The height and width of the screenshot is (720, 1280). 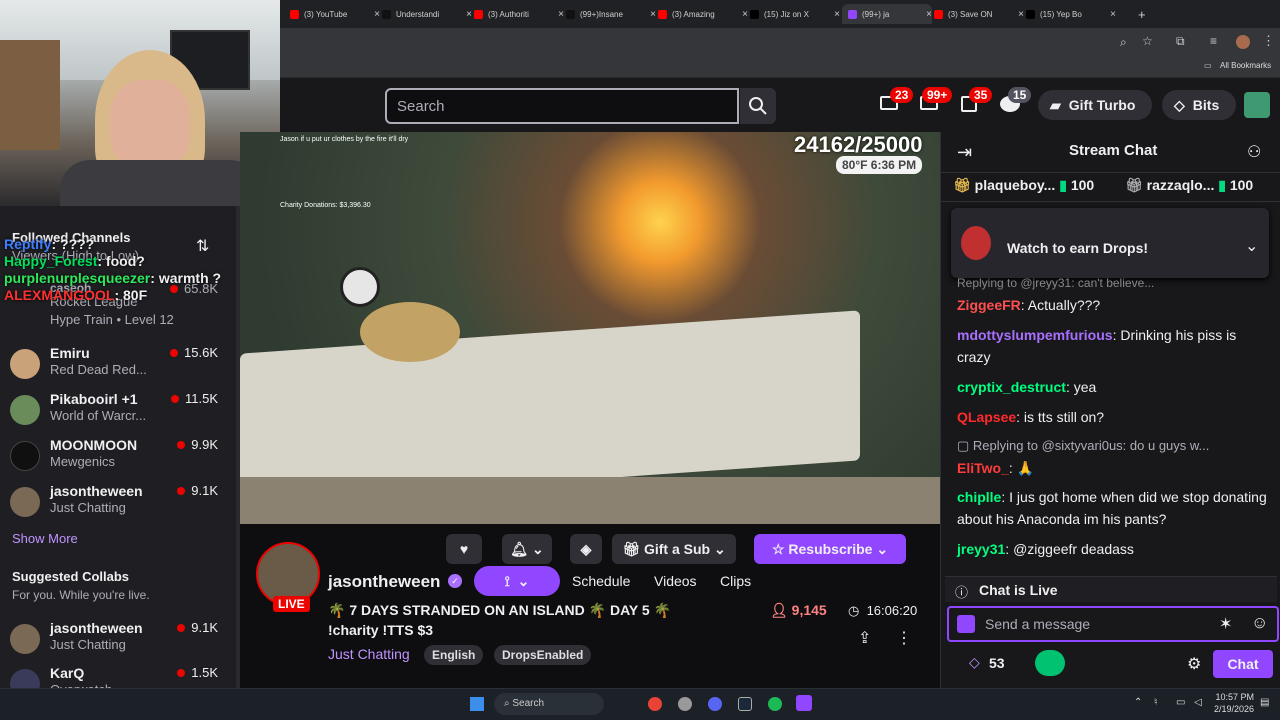 What do you see at coordinates (675, 581) in the screenshot?
I see `tab-videos: Videos` at bounding box center [675, 581].